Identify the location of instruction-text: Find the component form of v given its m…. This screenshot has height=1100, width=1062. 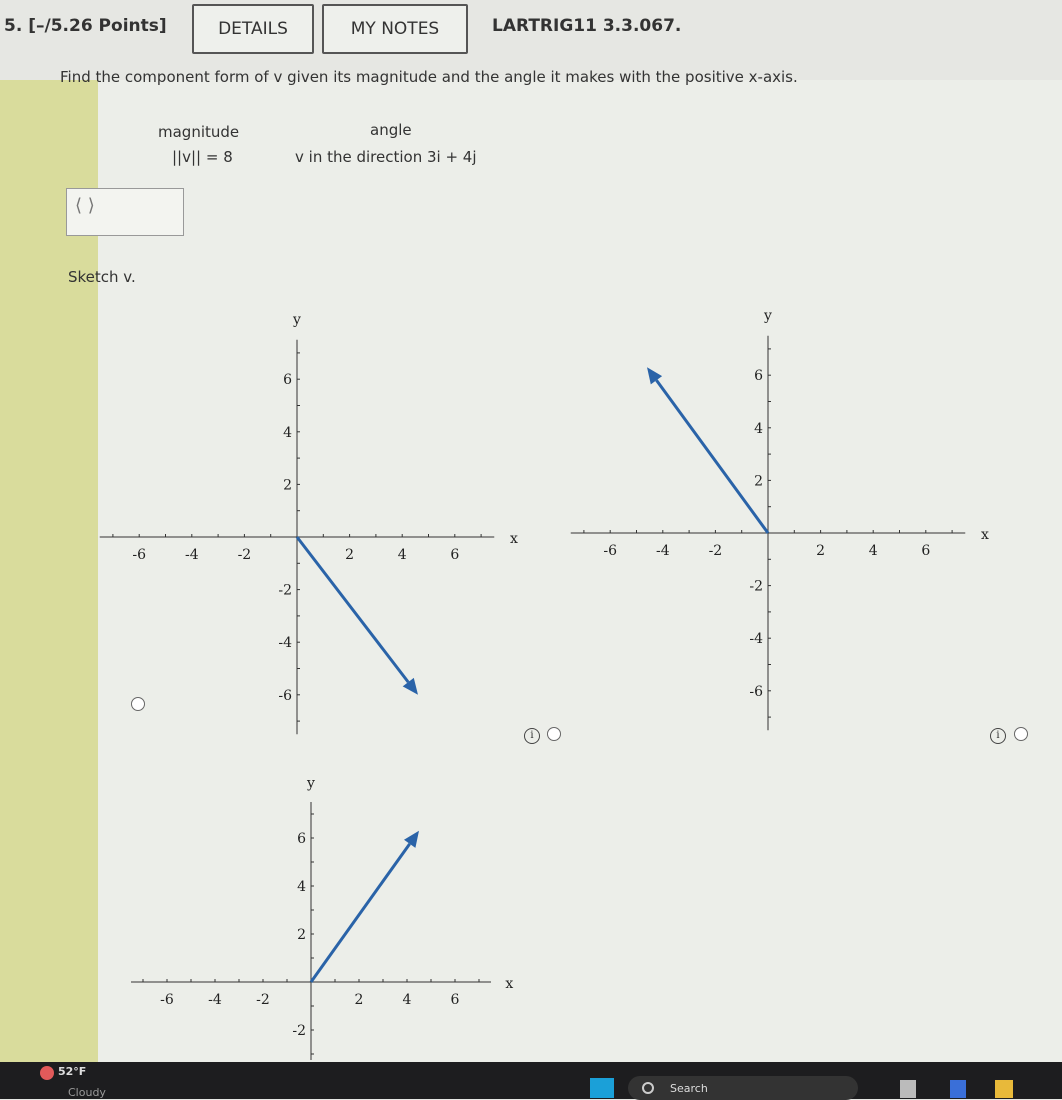
(429, 77).